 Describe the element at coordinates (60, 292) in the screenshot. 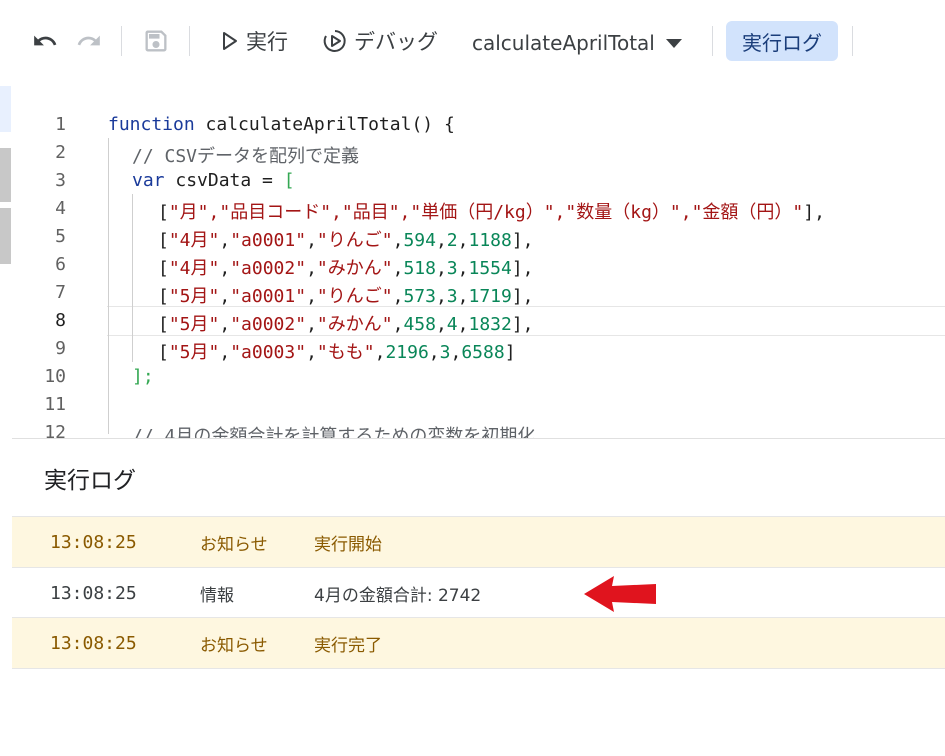

I see `line-number: 7` at that location.